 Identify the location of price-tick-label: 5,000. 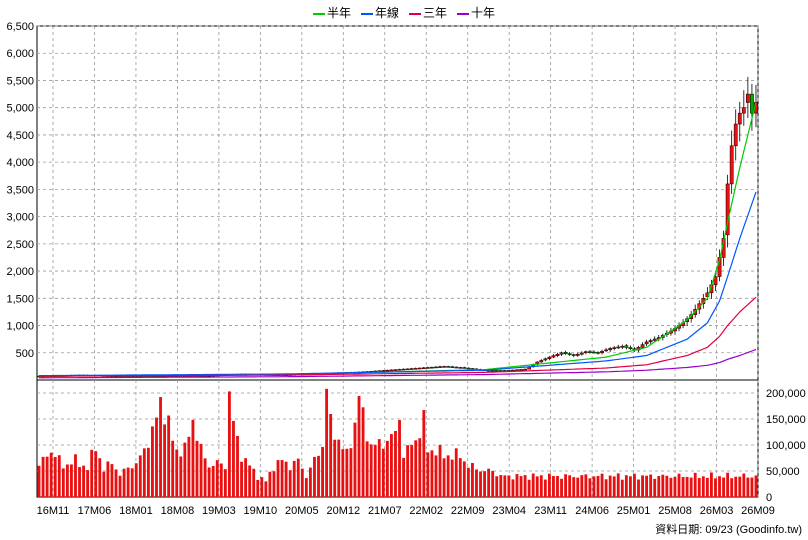
(20, 109).